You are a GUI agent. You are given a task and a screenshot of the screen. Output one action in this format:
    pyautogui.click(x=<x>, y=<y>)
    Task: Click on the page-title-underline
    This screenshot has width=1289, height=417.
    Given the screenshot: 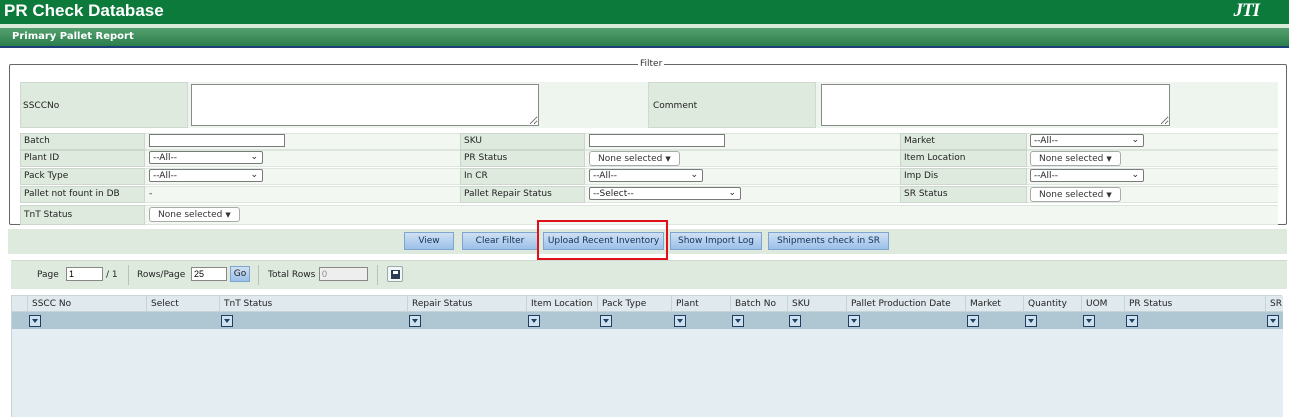 What is the action you would take?
    pyautogui.click(x=644, y=47)
    